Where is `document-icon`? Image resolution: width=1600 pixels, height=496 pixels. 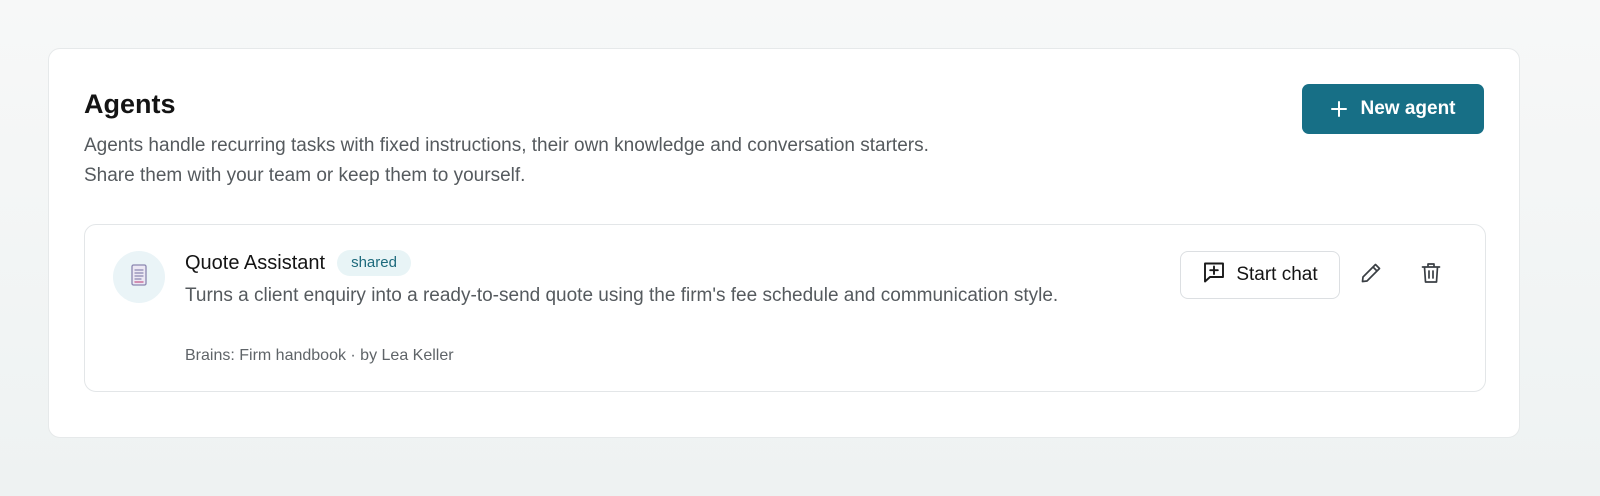 document-icon is located at coordinates (139, 277).